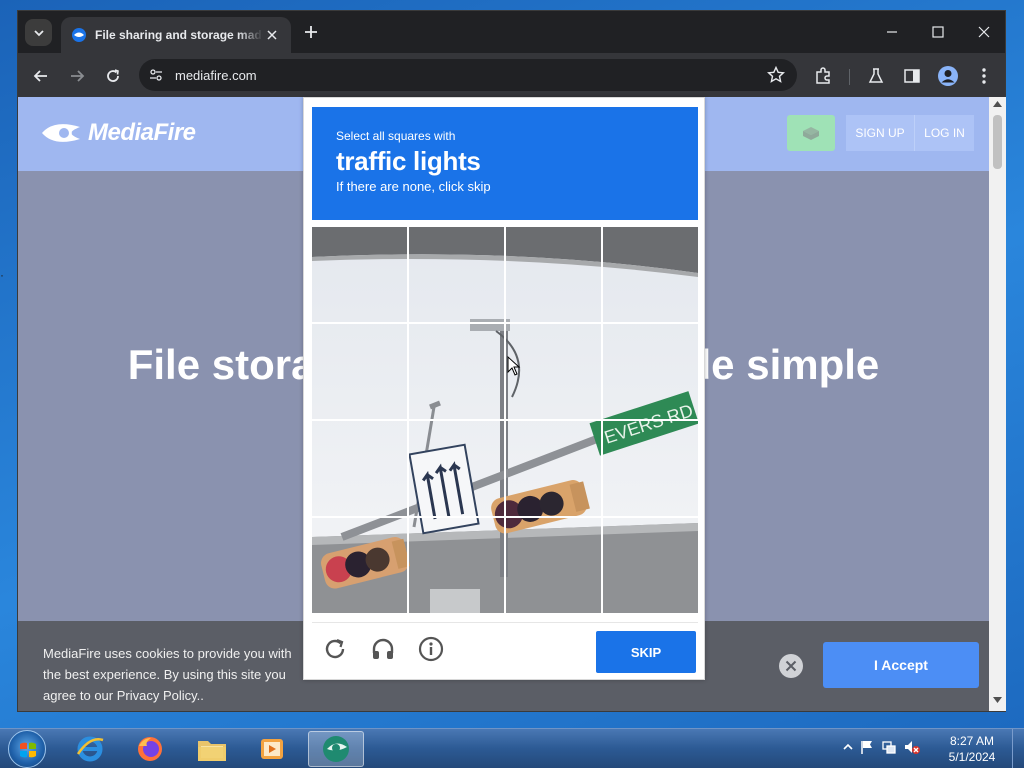 This screenshot has width=1024, height=768. Describe the element at coordinates (646, 652) in the screenshot. I see `captcha-skip-button: SKIP` at that location.